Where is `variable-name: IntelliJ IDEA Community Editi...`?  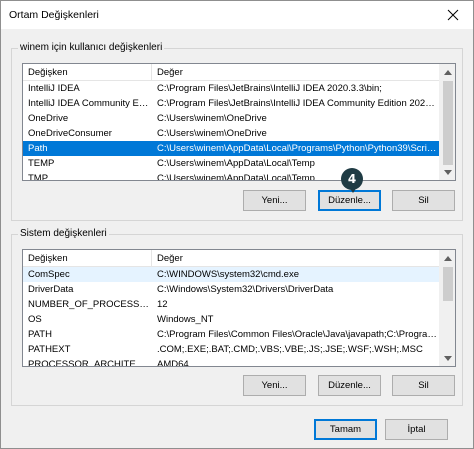
variable-name: IntelliJ IDEA Community Editi... is located at coordinates (89, 103).